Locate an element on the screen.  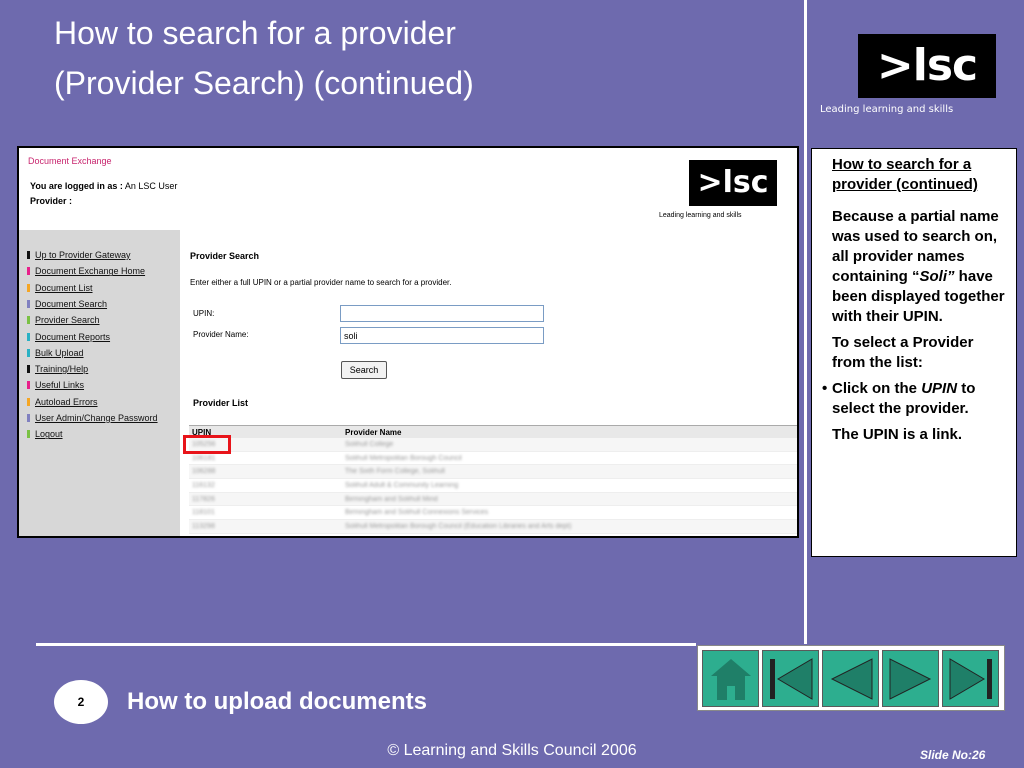
sidebar-item: Autoload Errors is located at coordinates (62, 402).